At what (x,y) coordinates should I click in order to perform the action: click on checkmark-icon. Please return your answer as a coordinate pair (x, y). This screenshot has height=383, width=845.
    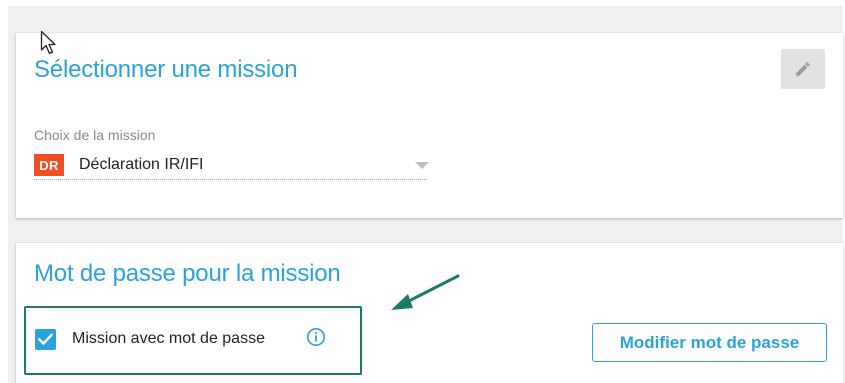
    Looking at the image, I should click on (45, 339).